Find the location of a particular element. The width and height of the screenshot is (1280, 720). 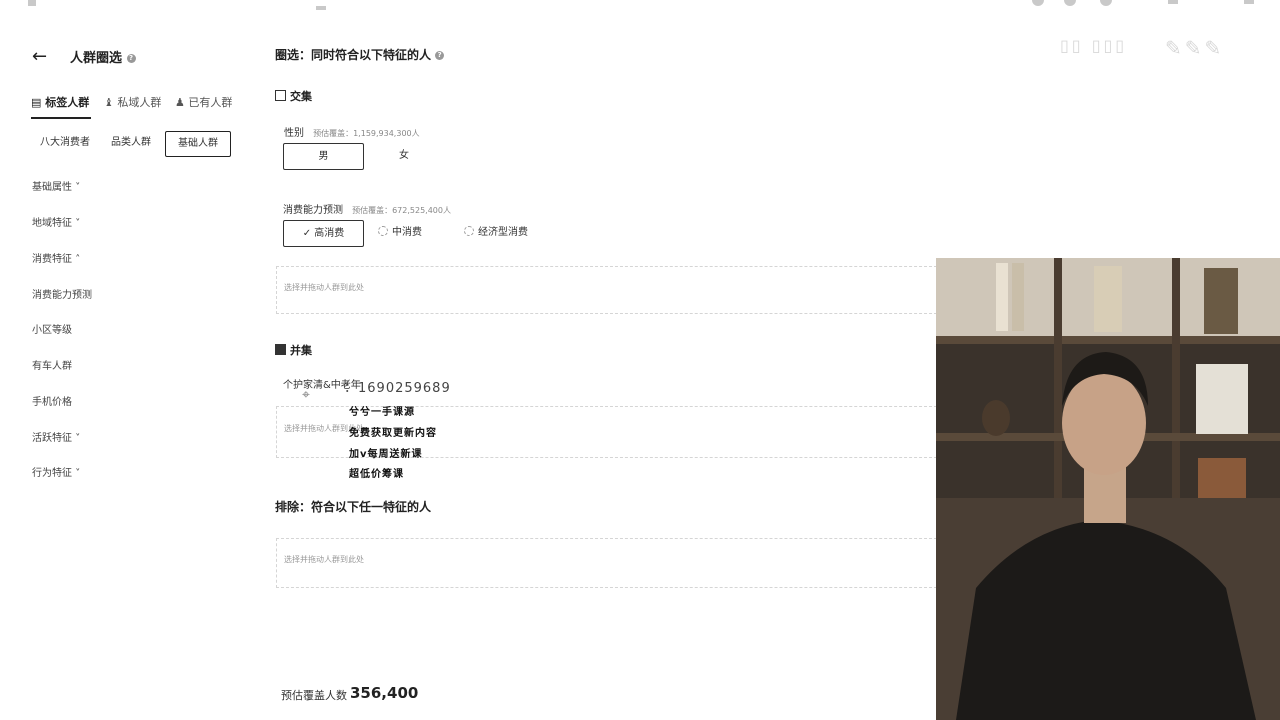

active-tab-indicator is located at coordinates (61, 118).